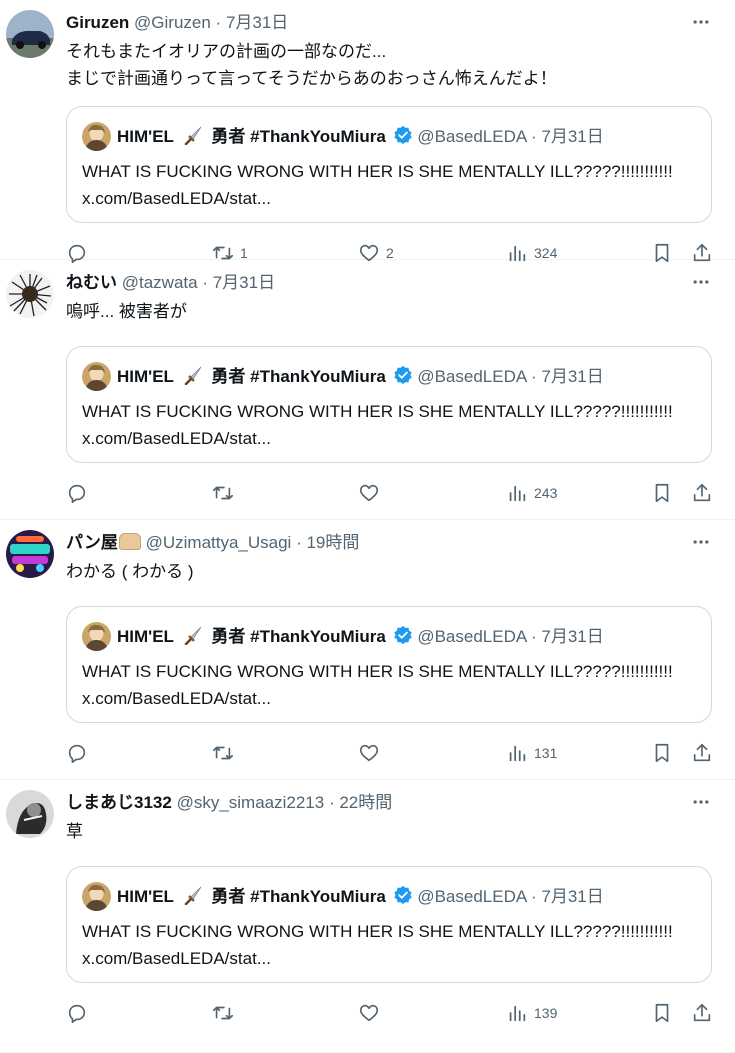 The height and width of the screenshot is (1053, 735). What do you see at coordinates (92, 542) in the screenshot?
I see `display-name: パン屋` at bounding box center [92, 542].